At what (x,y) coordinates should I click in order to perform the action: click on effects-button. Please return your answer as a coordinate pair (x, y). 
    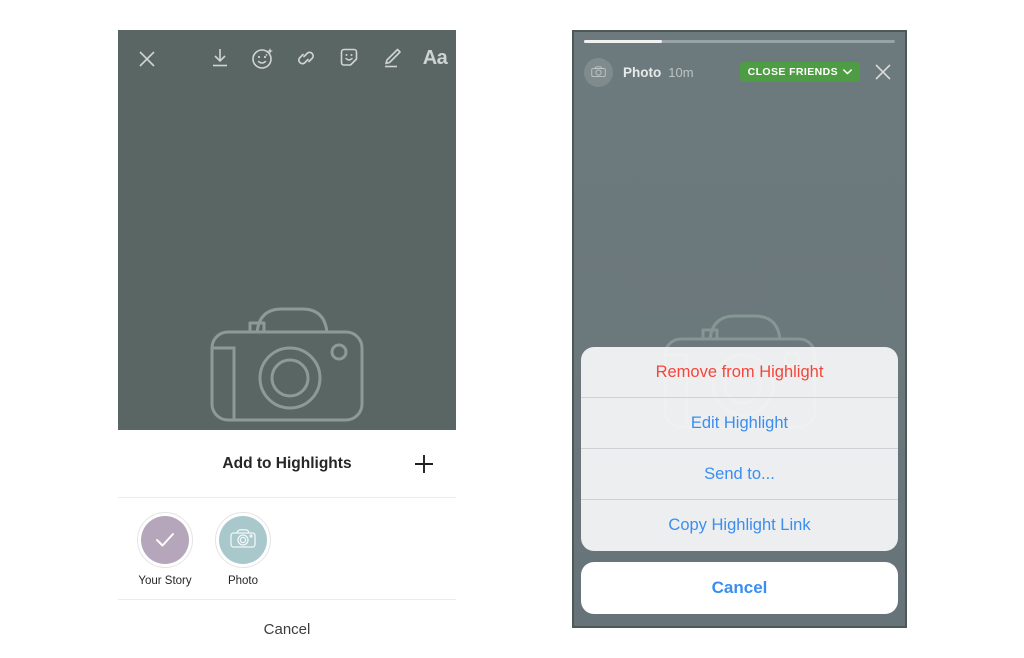
    Looking at the image, I should click on (263, 58).